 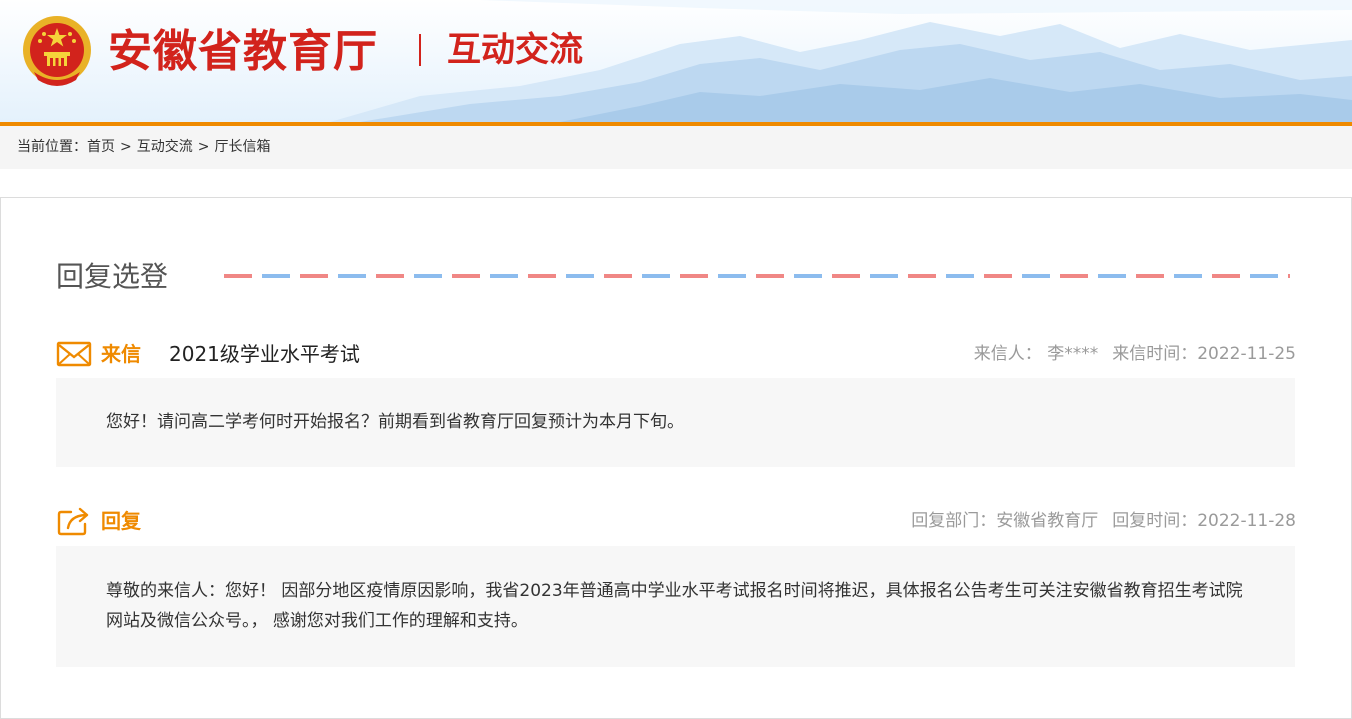 I want to click on reply-meta: 回复部门：安徽省教育厅 回复时间：2022-11-28, so click(x=1103, y=521).